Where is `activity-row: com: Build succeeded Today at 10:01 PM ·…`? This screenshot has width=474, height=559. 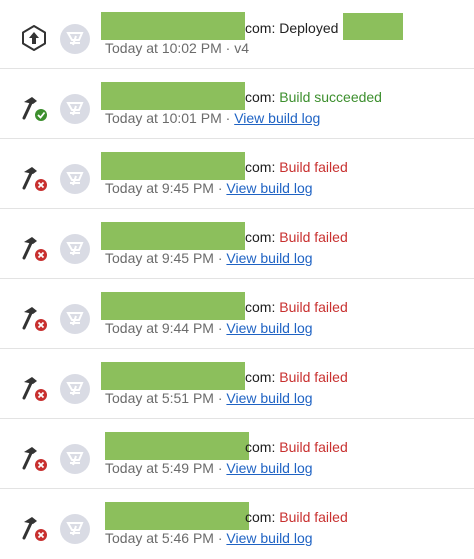 activity-row: com: Build succeeded Today at 10:01 PM ·… is located at coordinates (237, 104).